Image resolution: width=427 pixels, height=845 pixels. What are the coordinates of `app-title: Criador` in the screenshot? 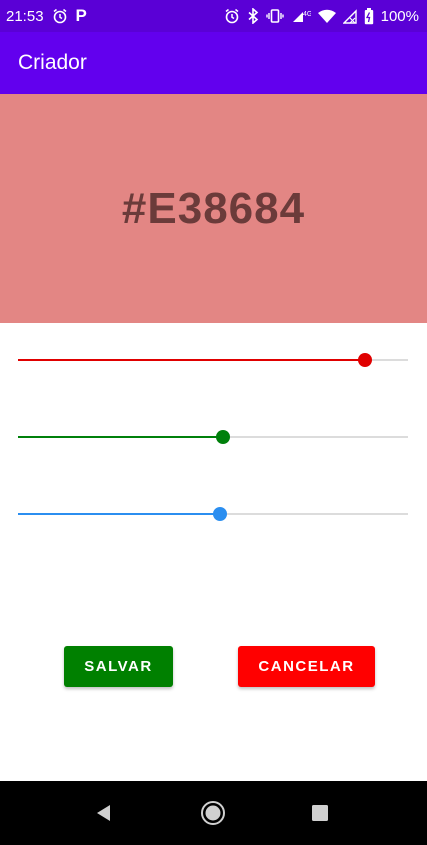 It's located at (52, 62).